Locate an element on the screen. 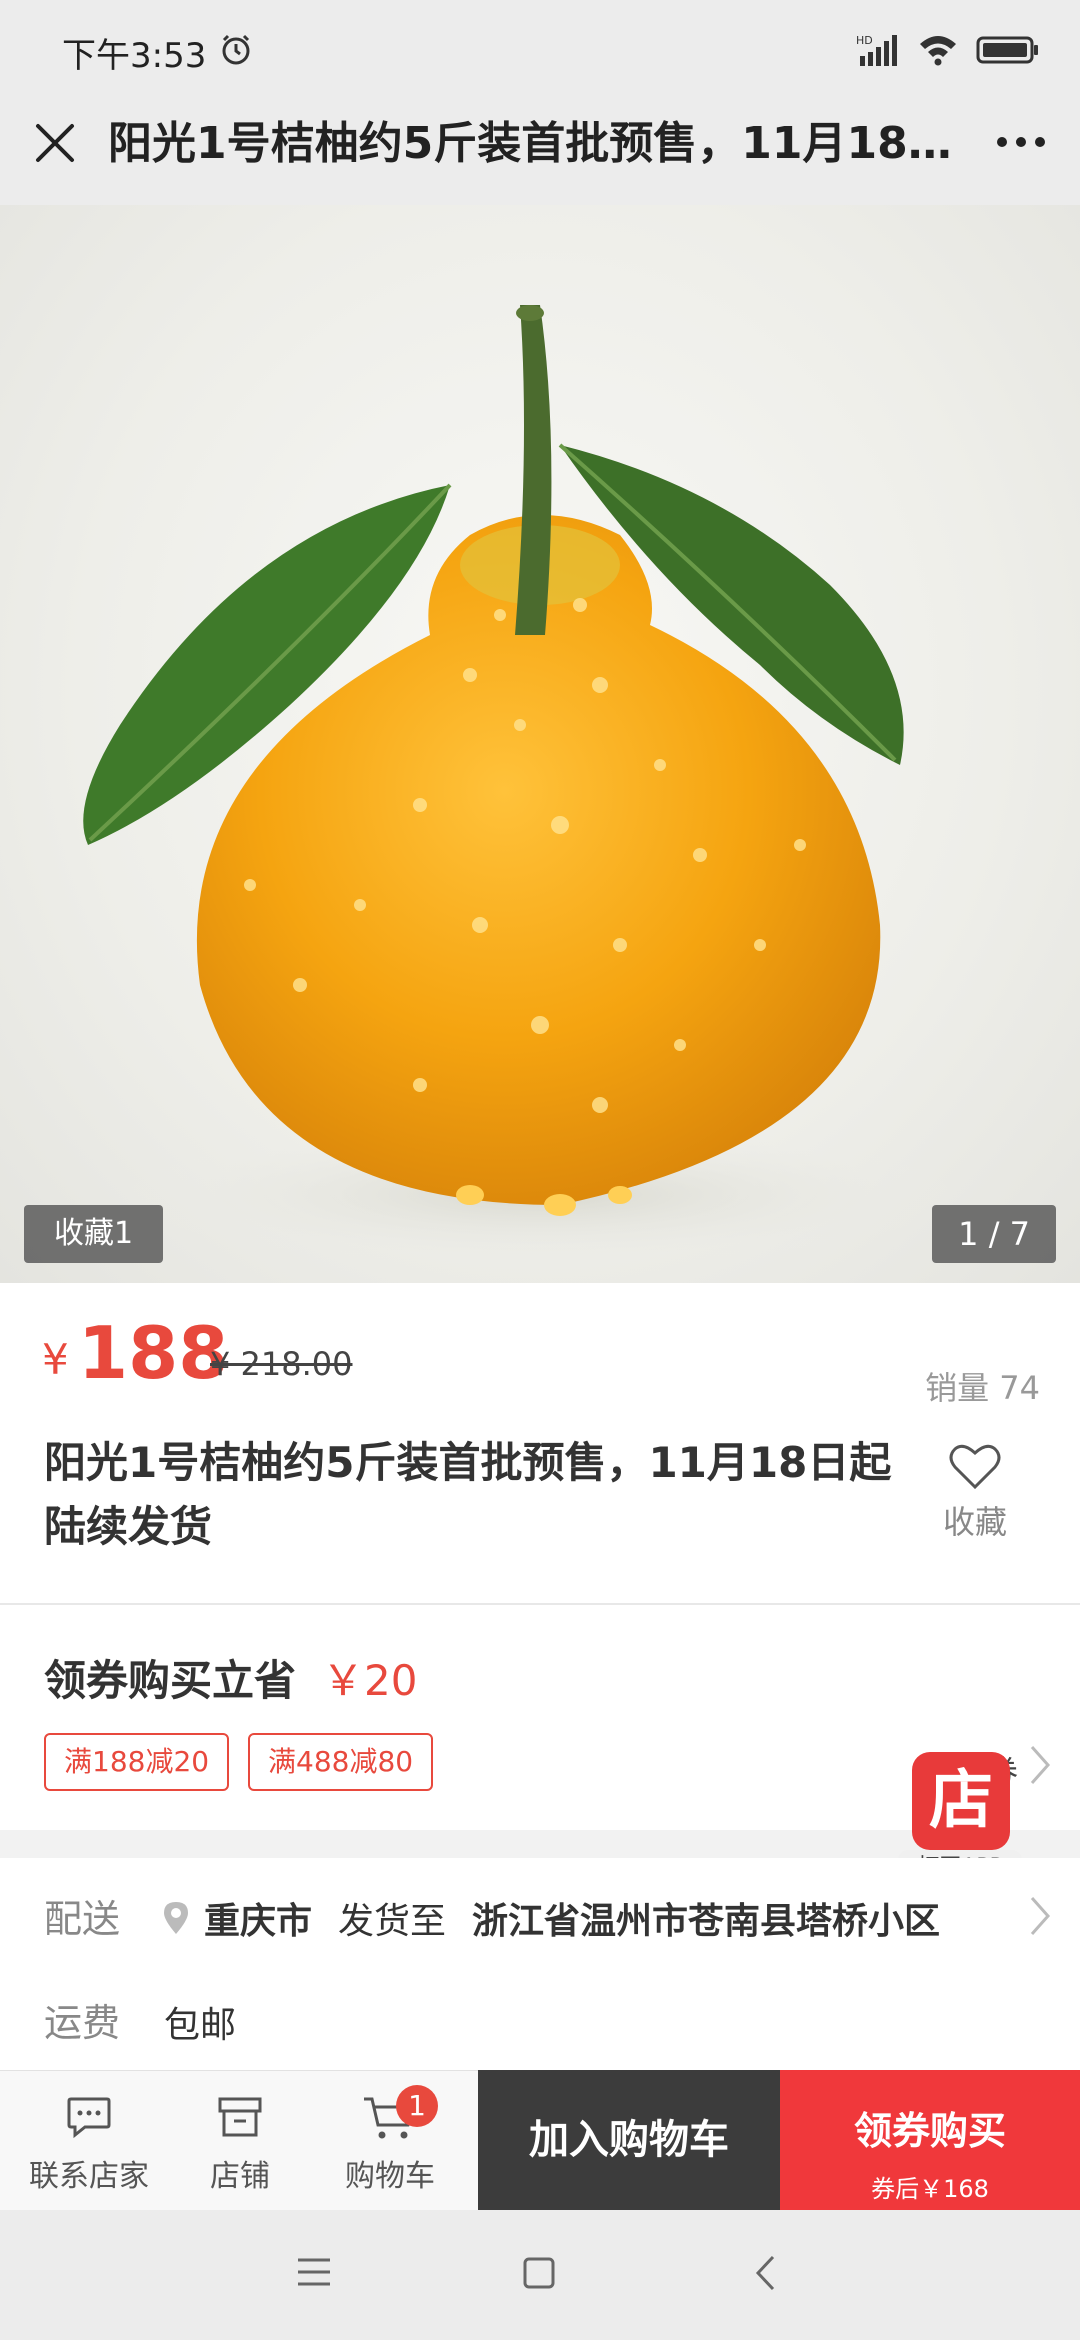 The image size is (1080, 2340). coupon-buy-label: 领券购买 is located at coordinates (929, 2131).